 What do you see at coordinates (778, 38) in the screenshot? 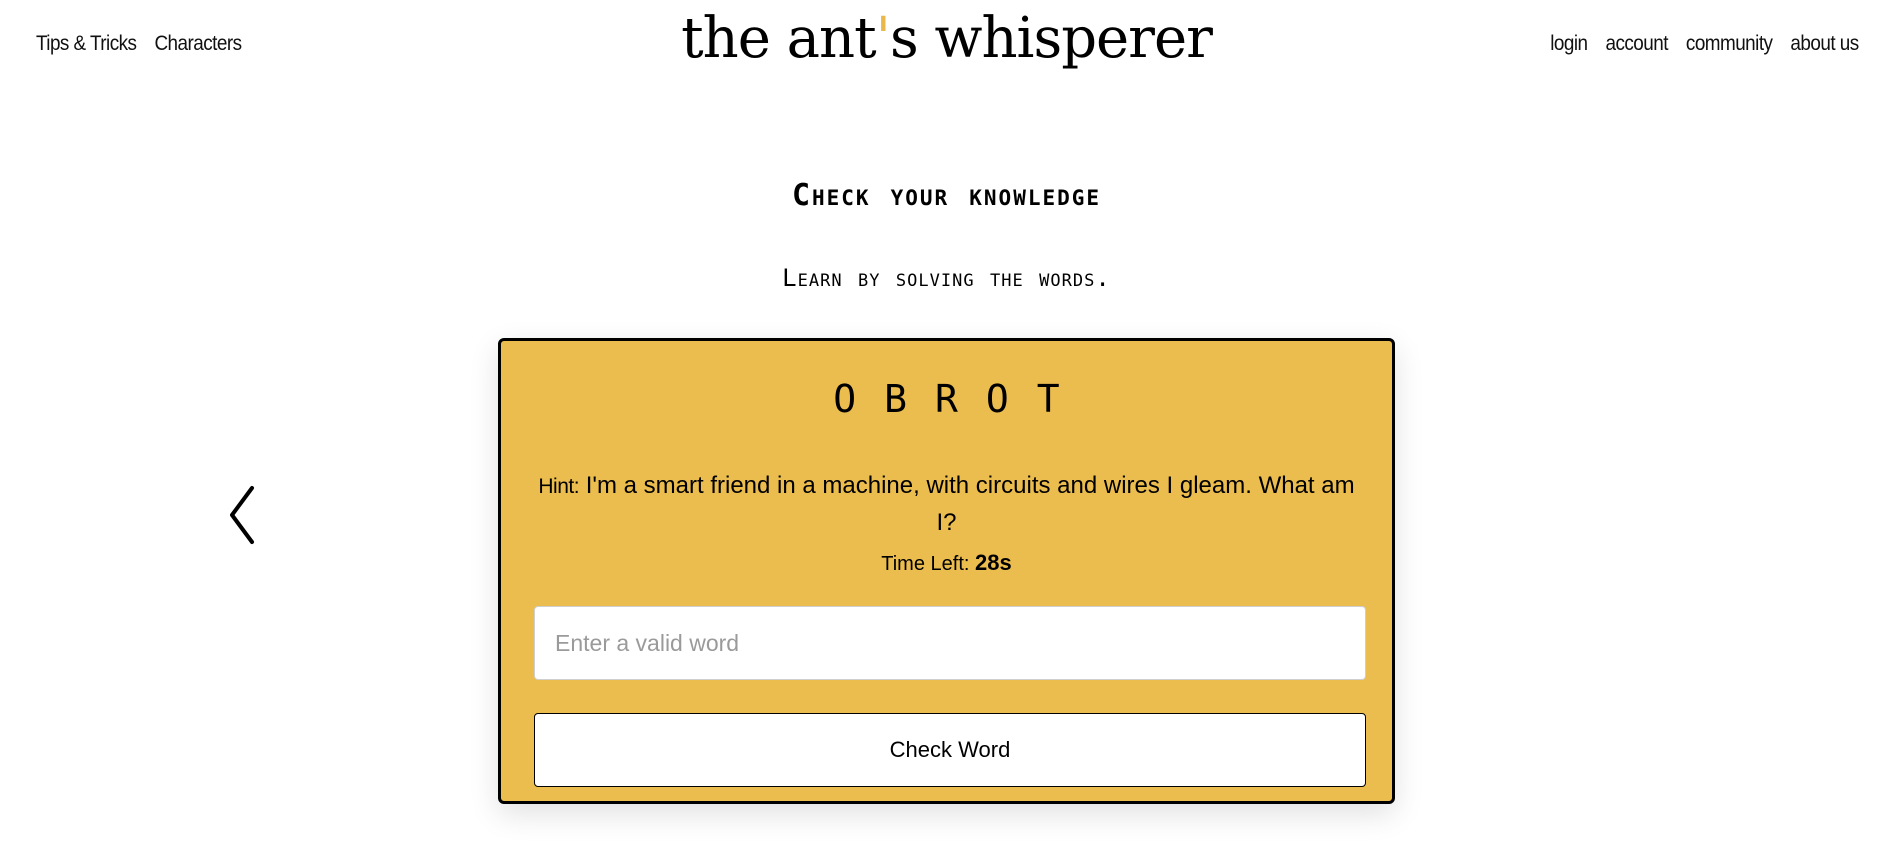
I see `site-title-part-1: the ant` at bounding box center [778, 38].